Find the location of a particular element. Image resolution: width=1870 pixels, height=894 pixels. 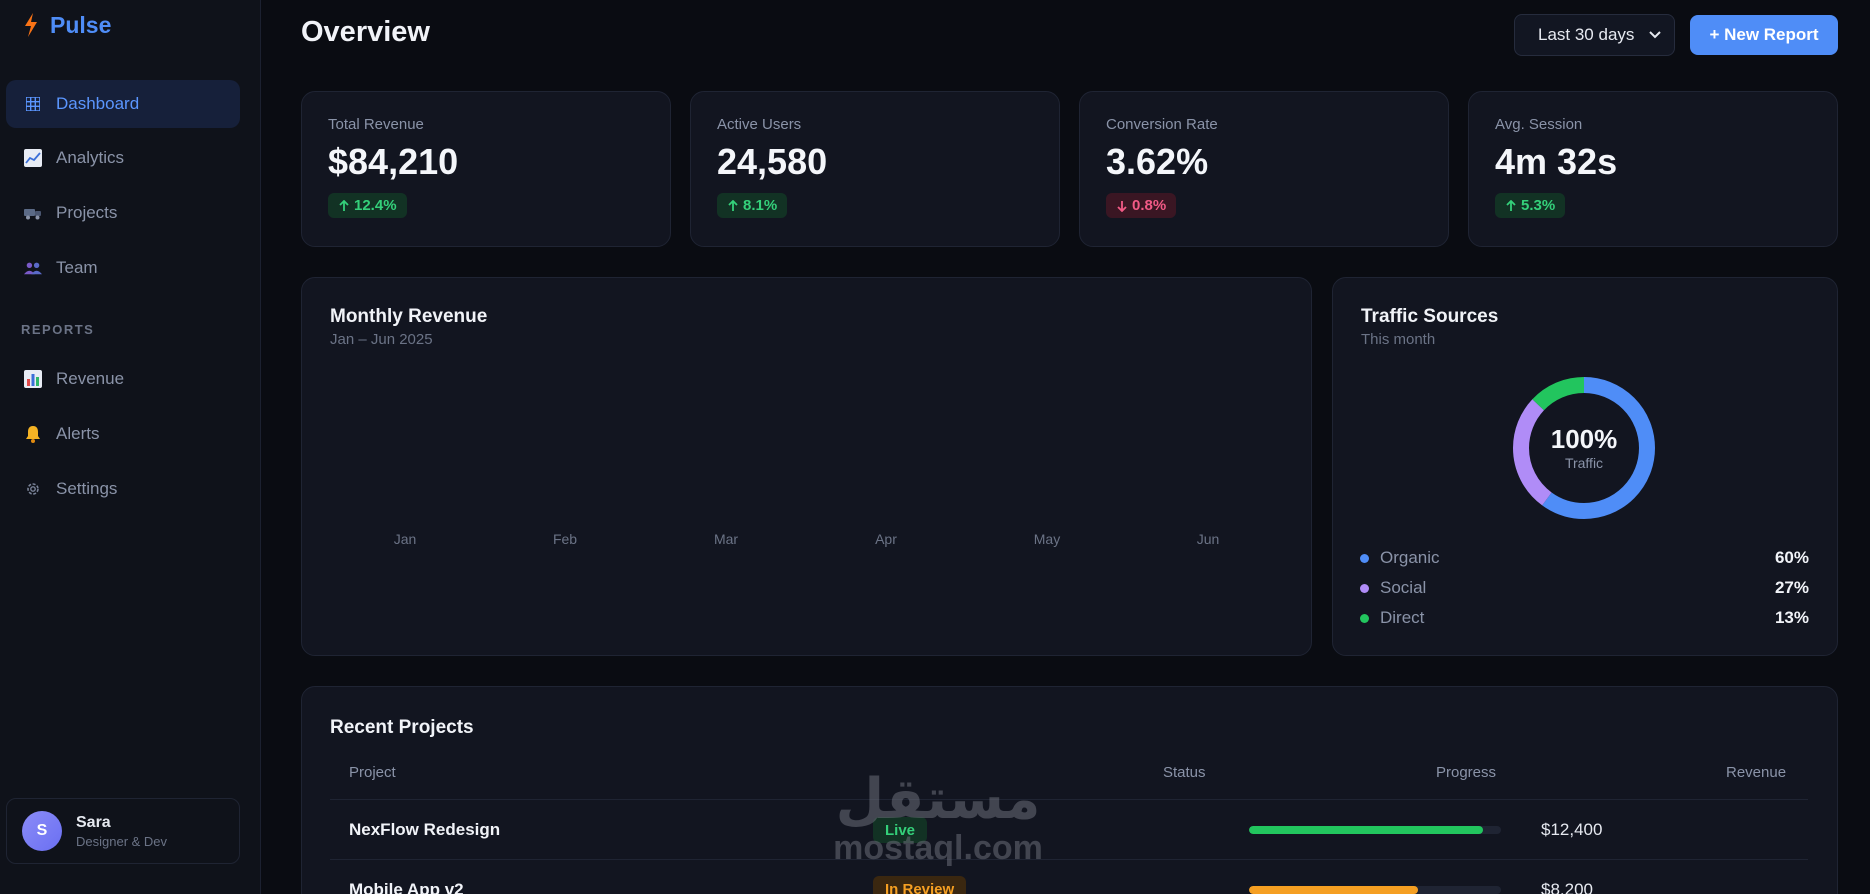

delta-value: 8.1% is located at coordinates (760, 205).